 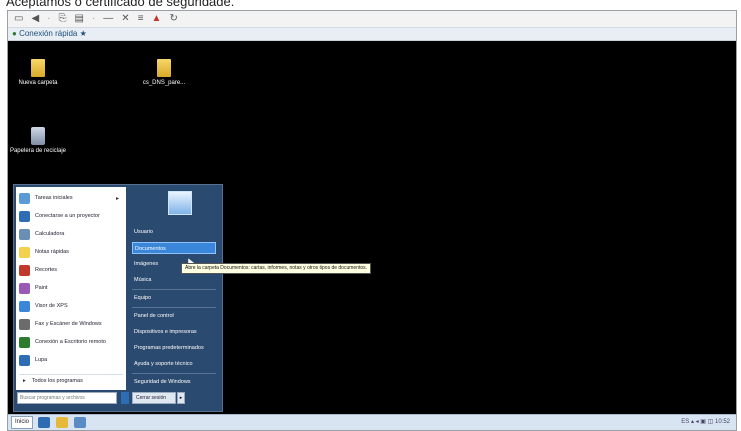 I want to click on program-item: Calculadora, so click(x=71, y=234).